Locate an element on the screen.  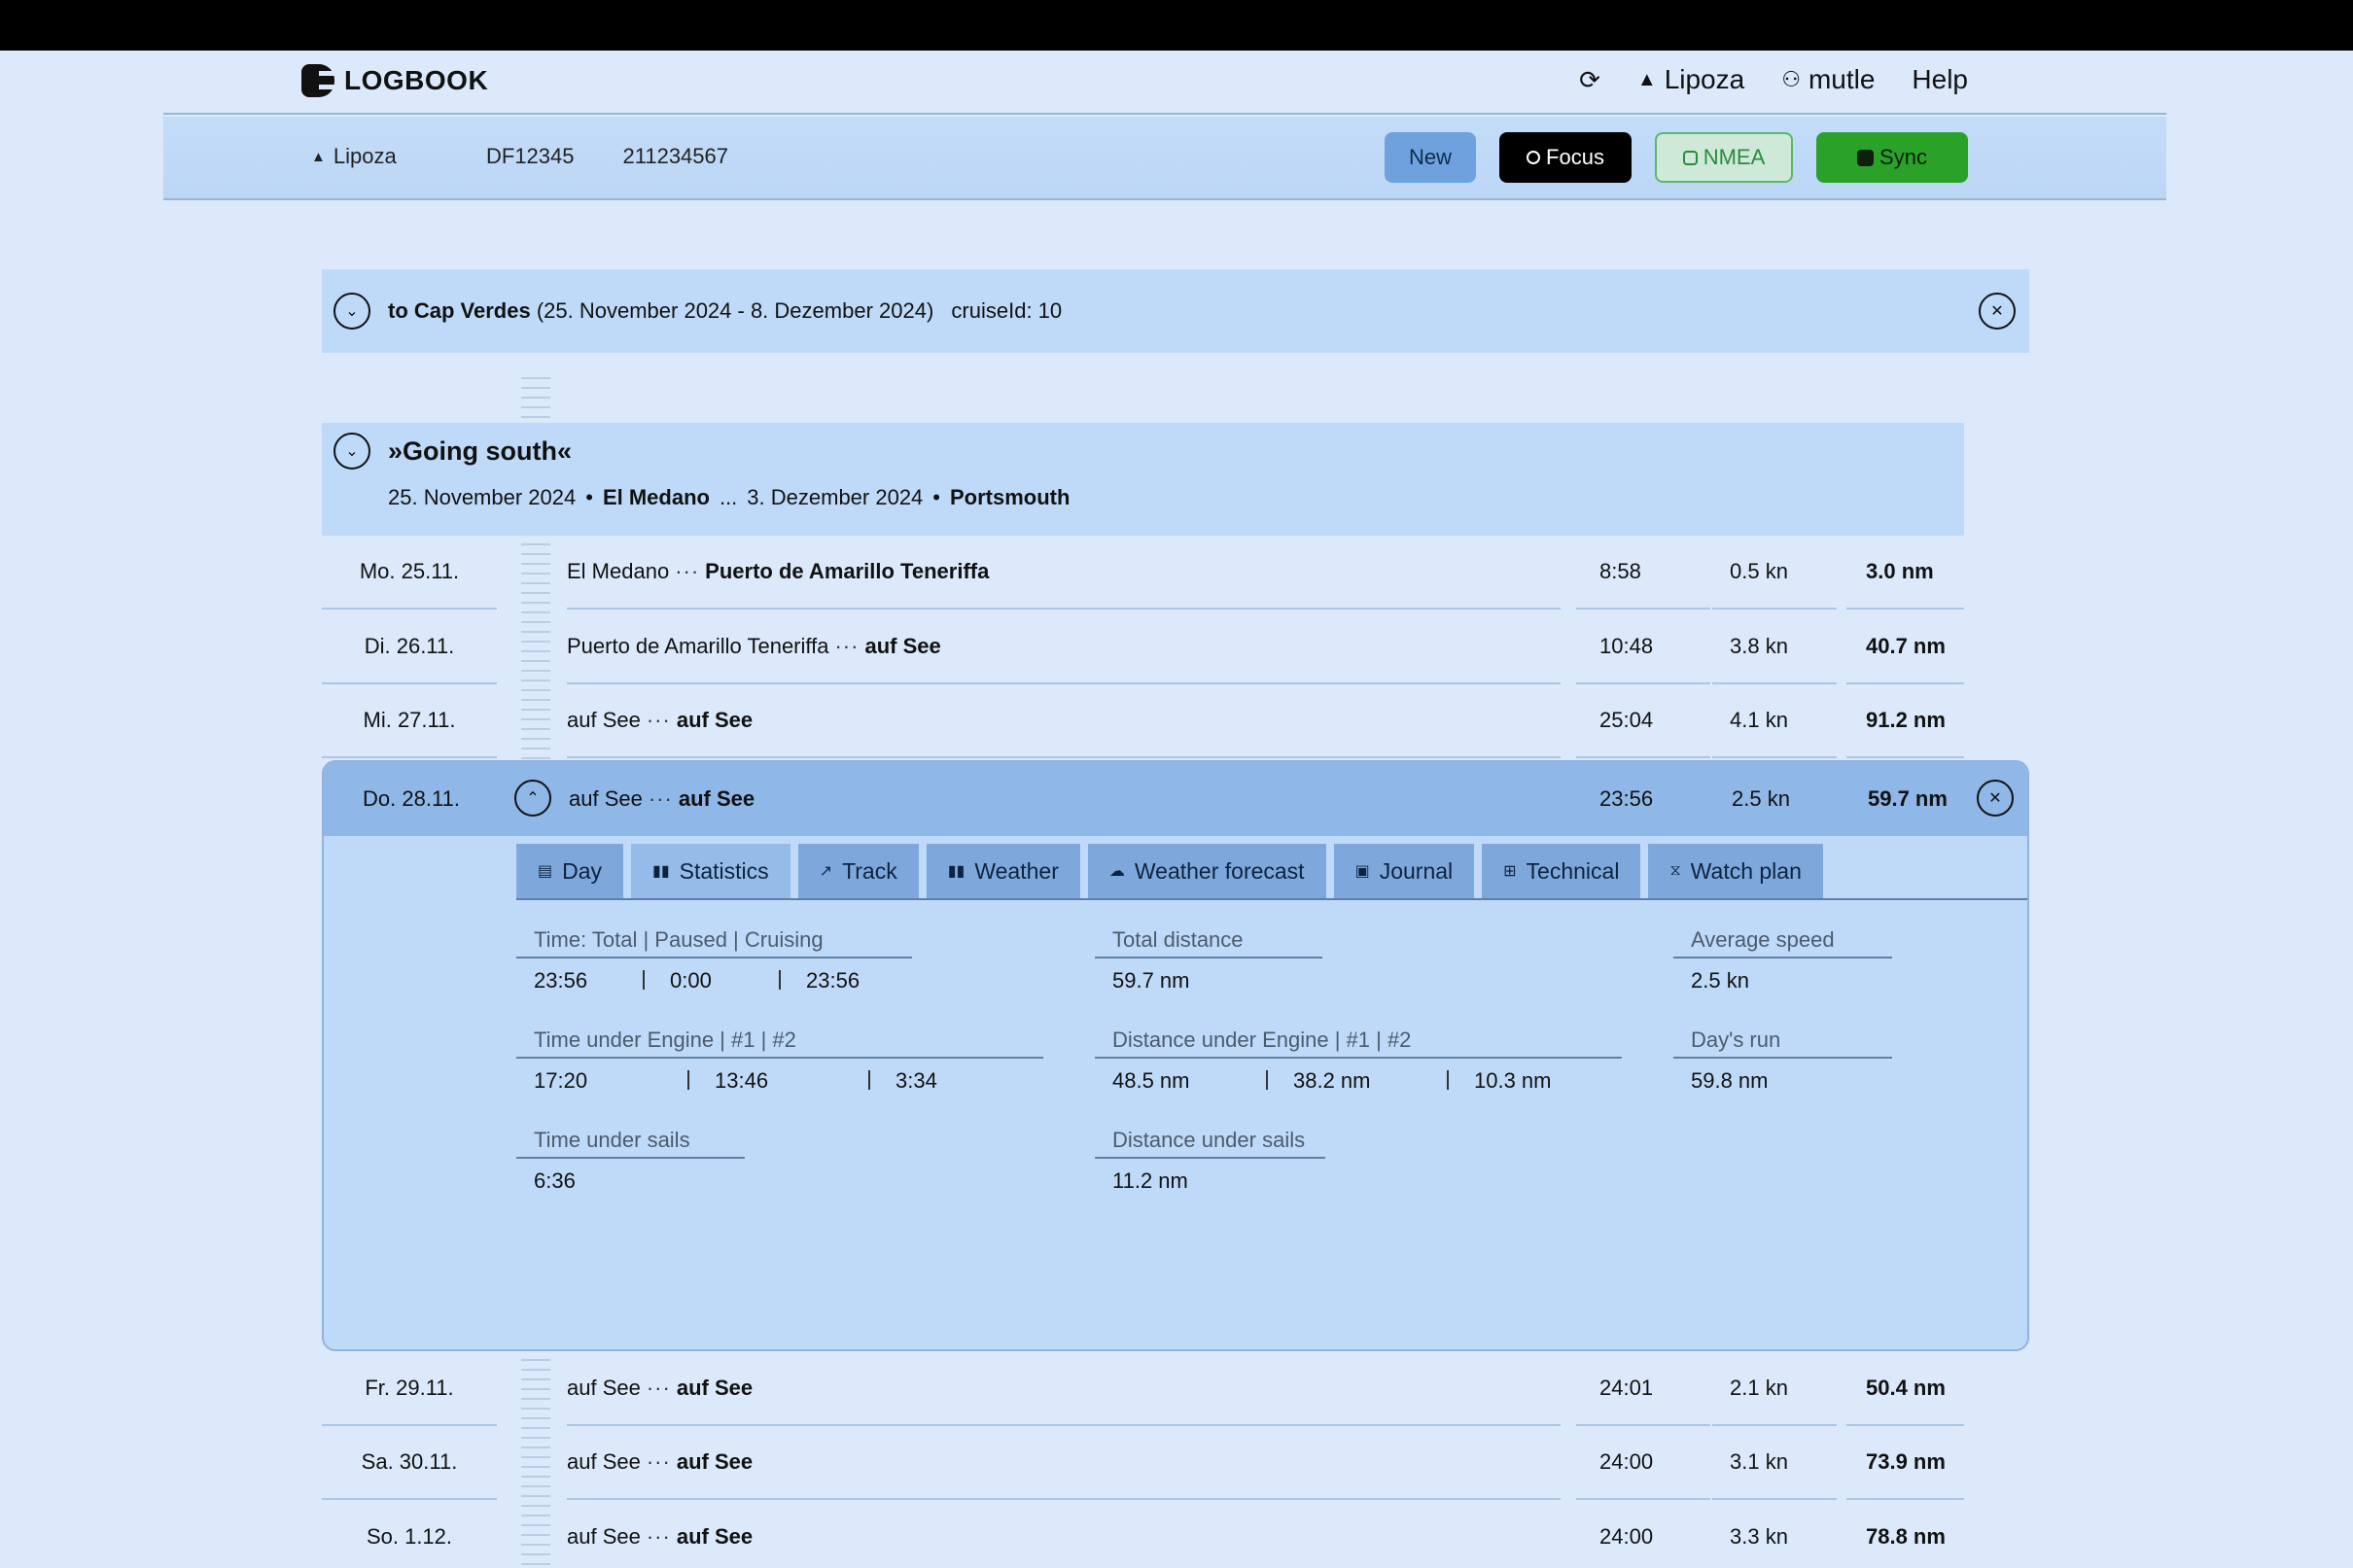
day-distance: 73.9 nm is located at coordinates (1905, 1463).